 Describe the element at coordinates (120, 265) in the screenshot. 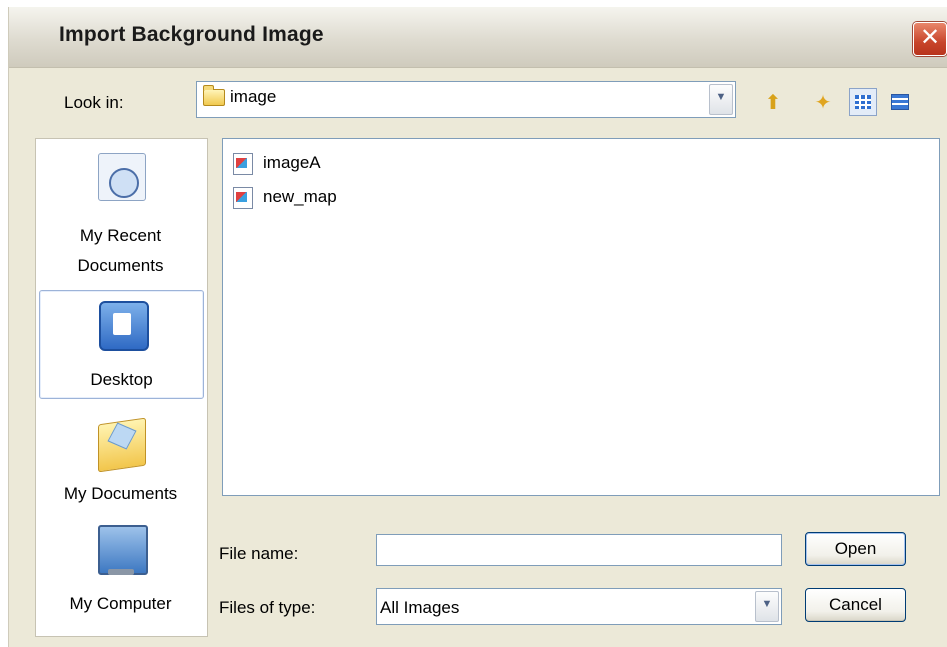

I see `place-label: Documents` at that location.